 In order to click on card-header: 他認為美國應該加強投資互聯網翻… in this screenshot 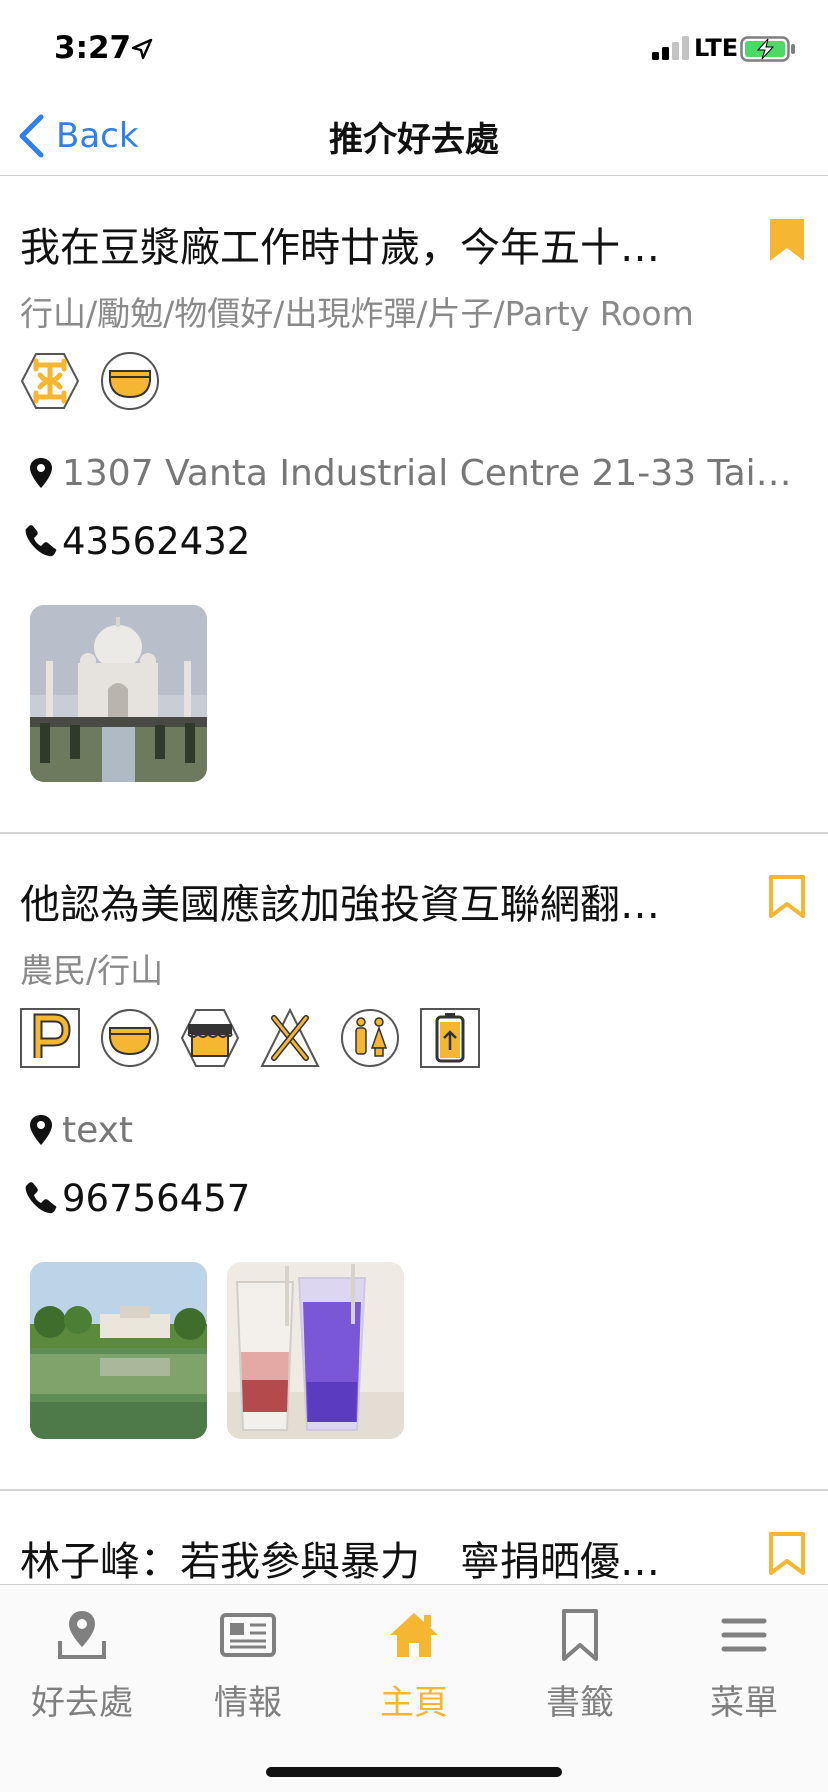, I will do `click(414, 889)`.